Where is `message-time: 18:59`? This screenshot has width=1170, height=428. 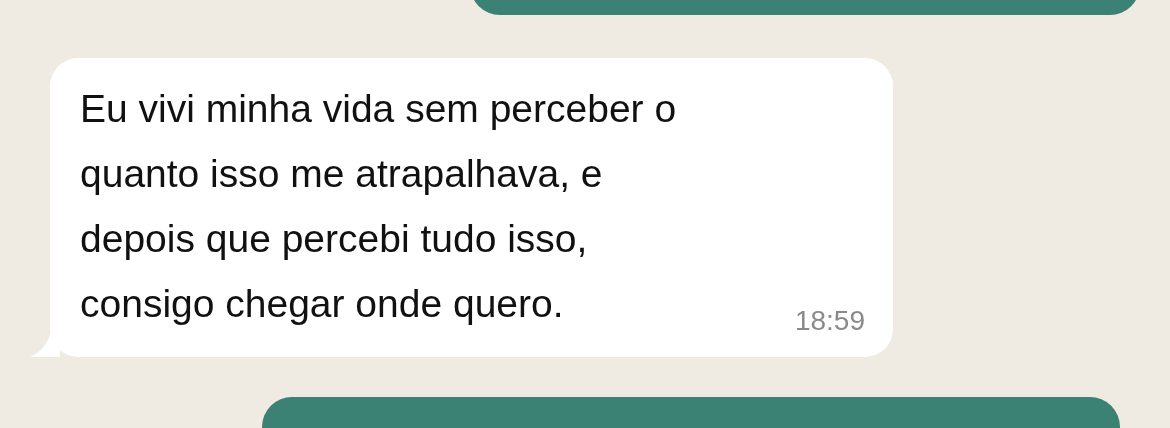 message-time: 18:59 is located at coordinates (829, 321).